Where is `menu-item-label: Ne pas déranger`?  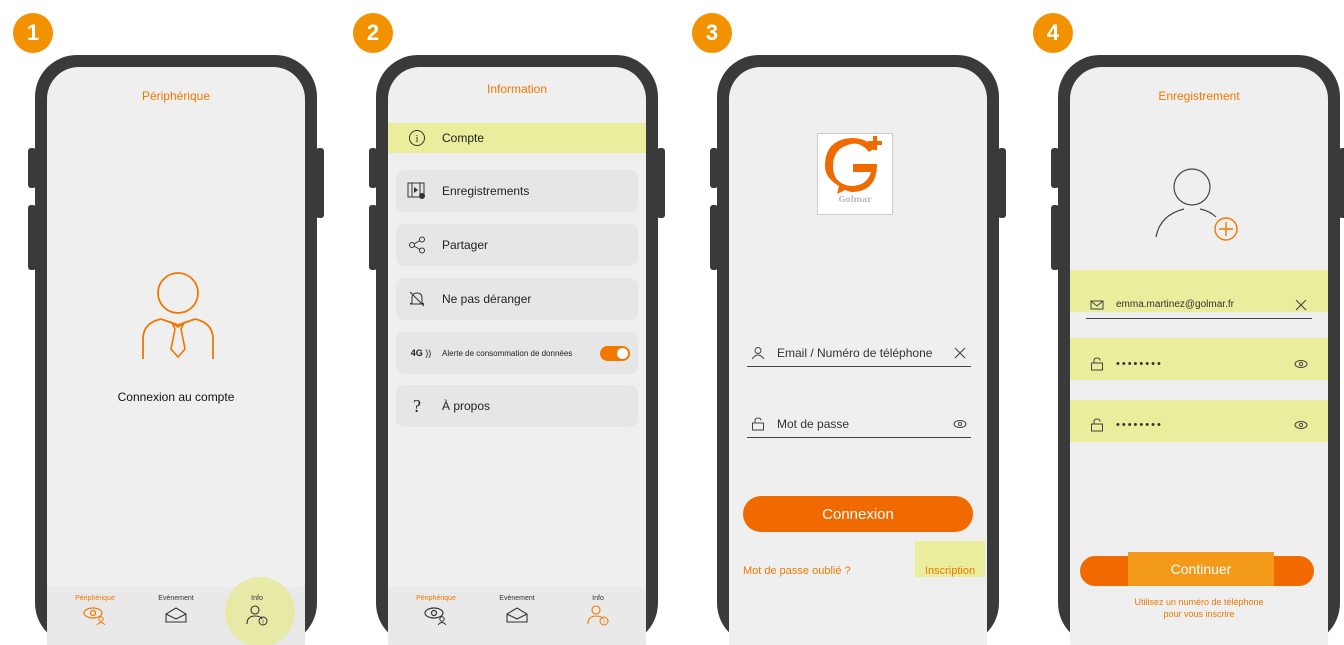
menu-item-label: Ne pas déranger is located at coordinates (487, 299).